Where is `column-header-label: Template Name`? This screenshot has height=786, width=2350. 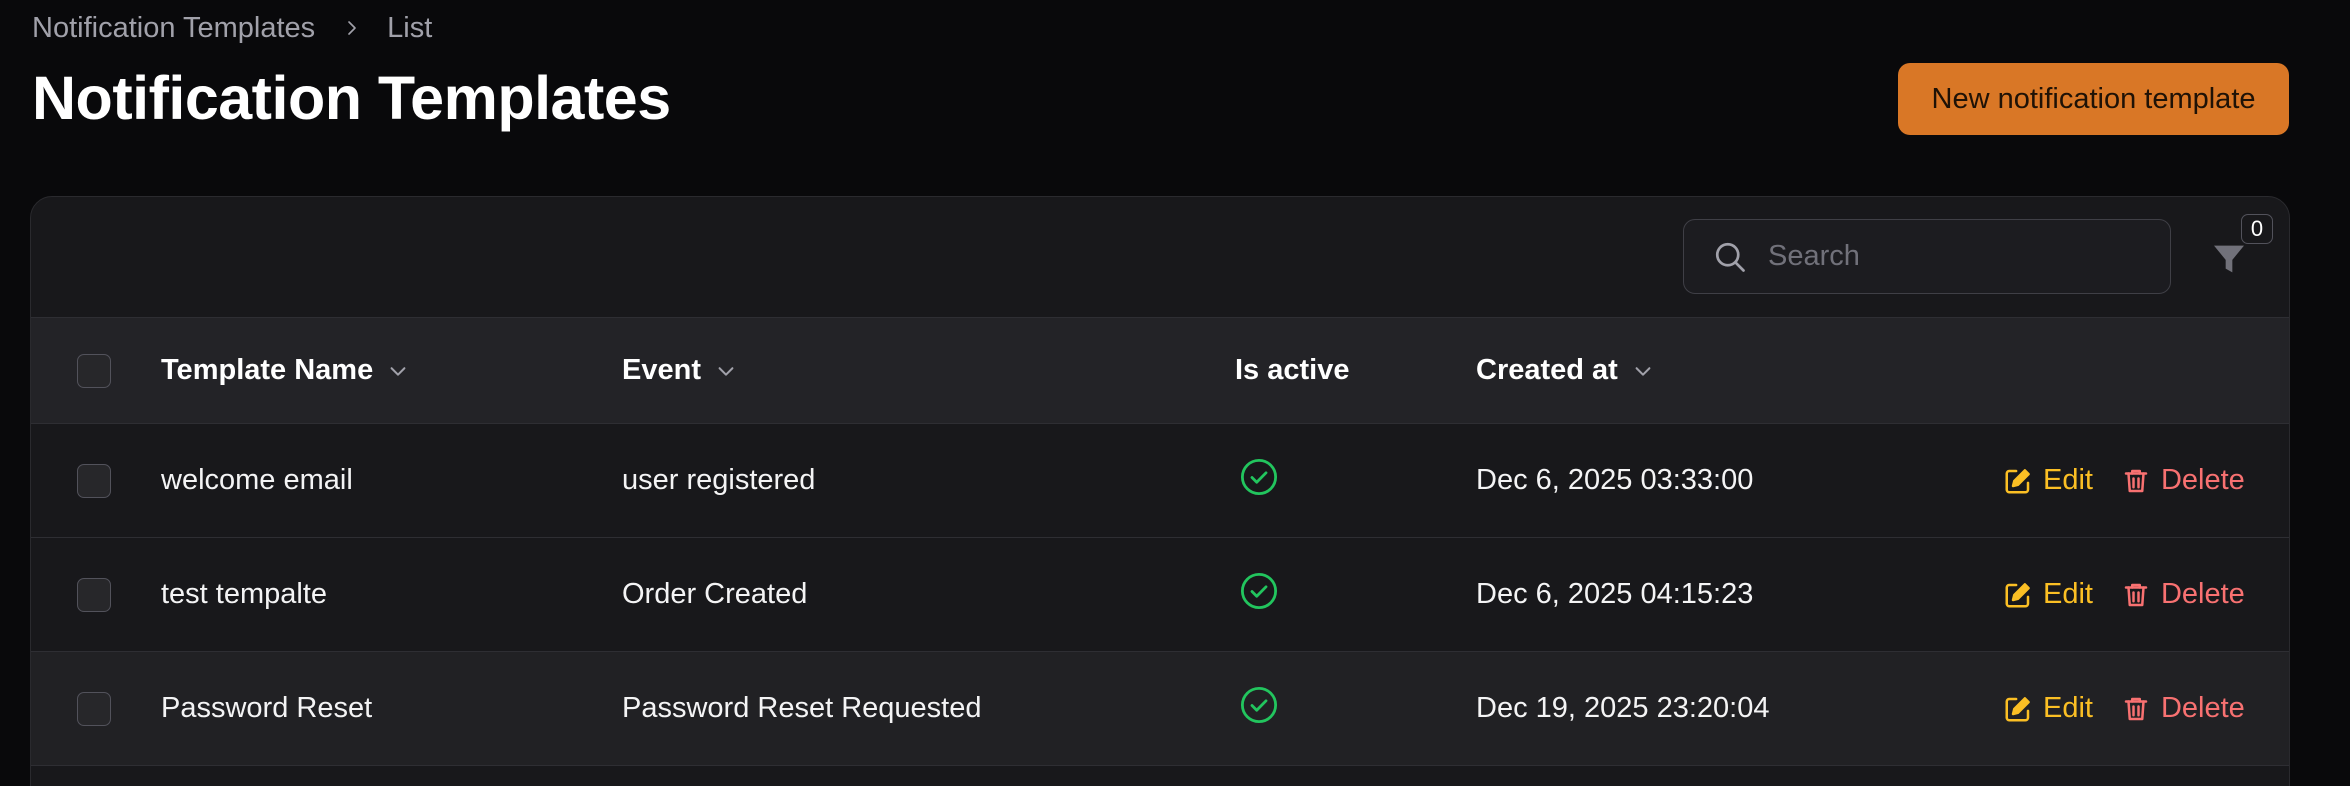
column-header-label: Template Name is located at coordinates (267, 370).